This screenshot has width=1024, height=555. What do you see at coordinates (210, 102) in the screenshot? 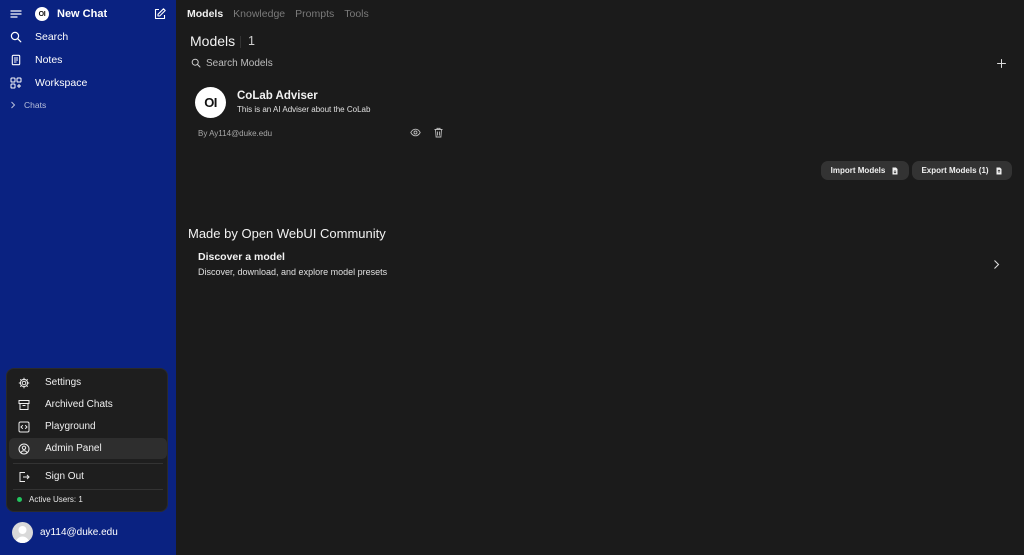
I see `model-logo: OI` at bounding box center [210, 102].